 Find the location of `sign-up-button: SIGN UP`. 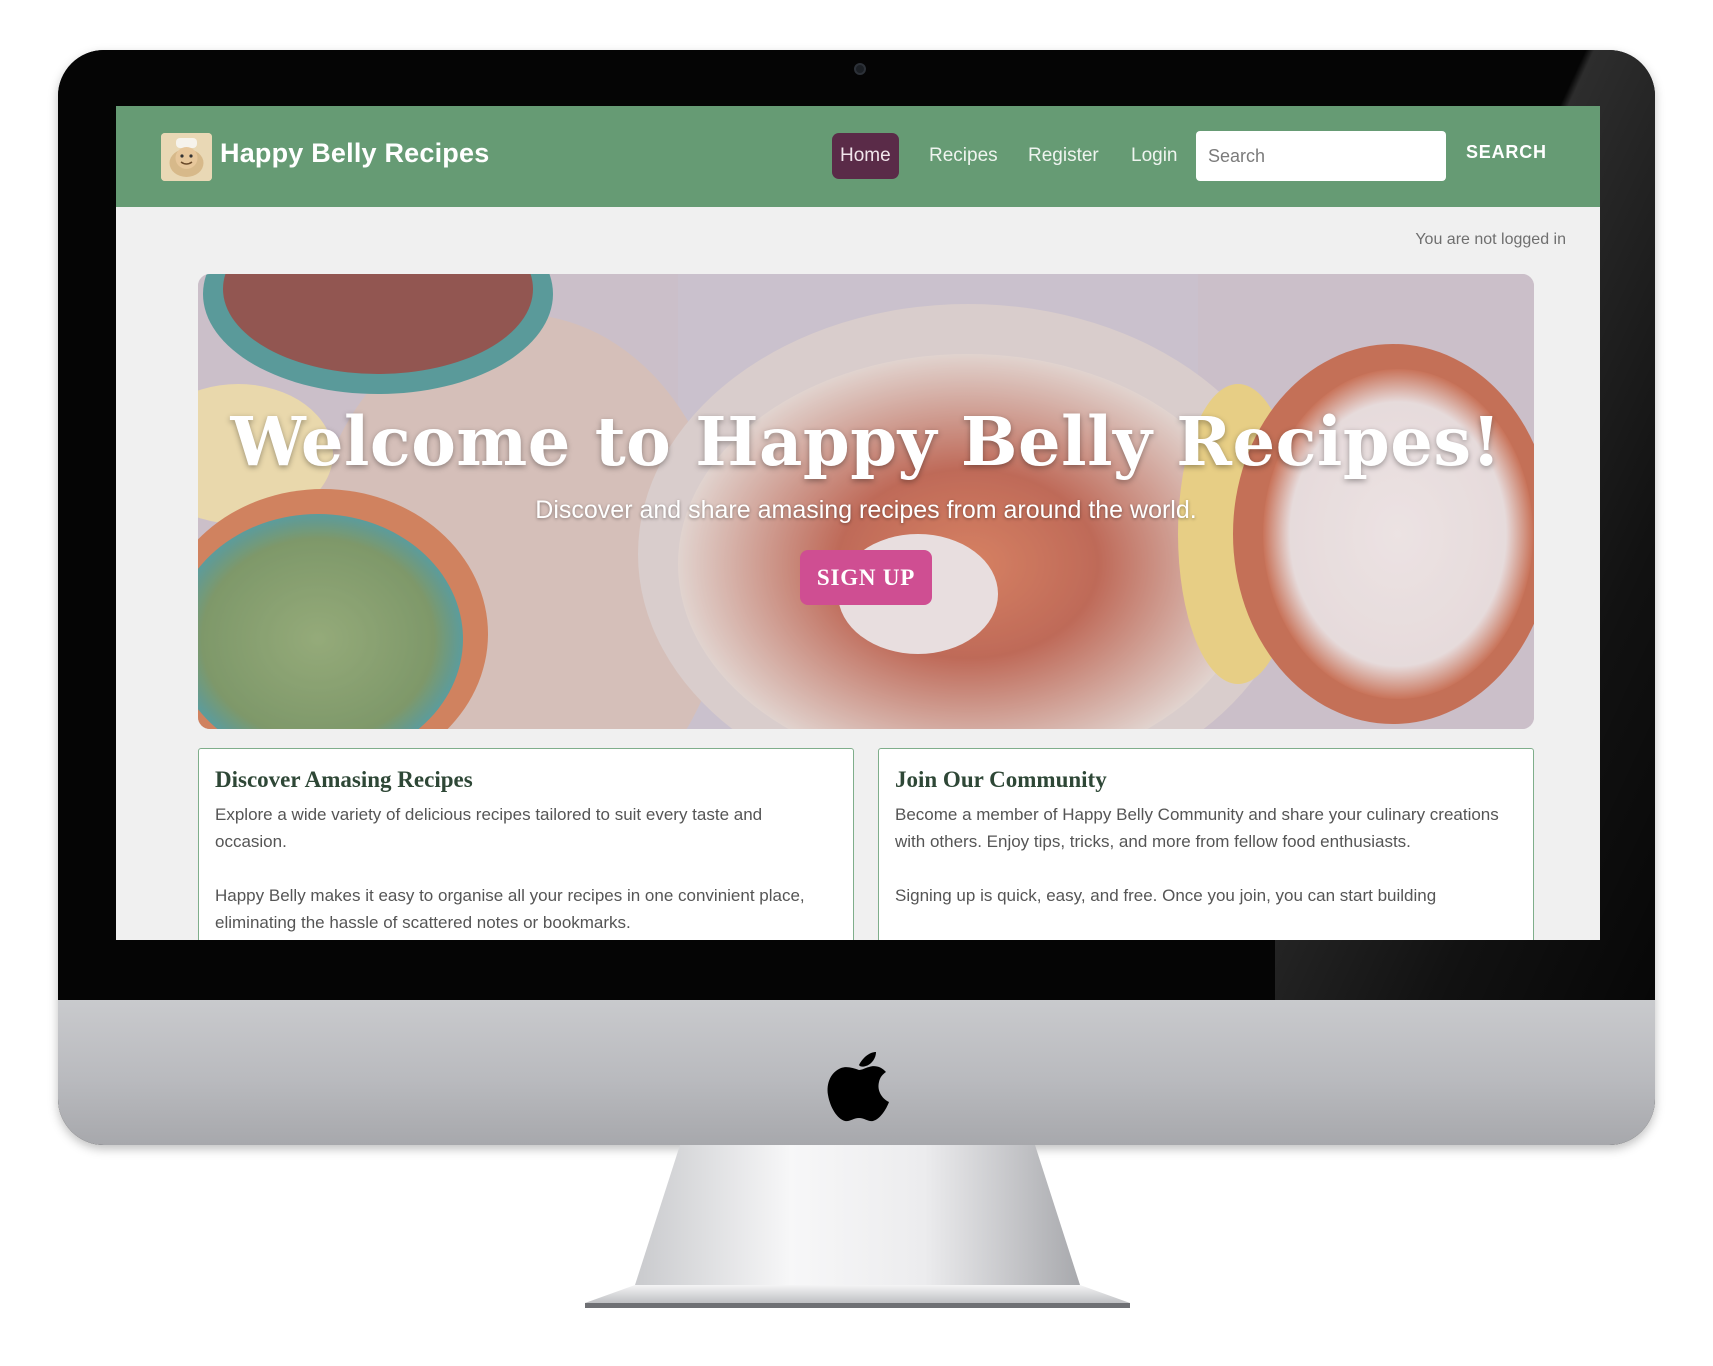

sign-up-button: SIGN UP is located at coordinates (866, 577).